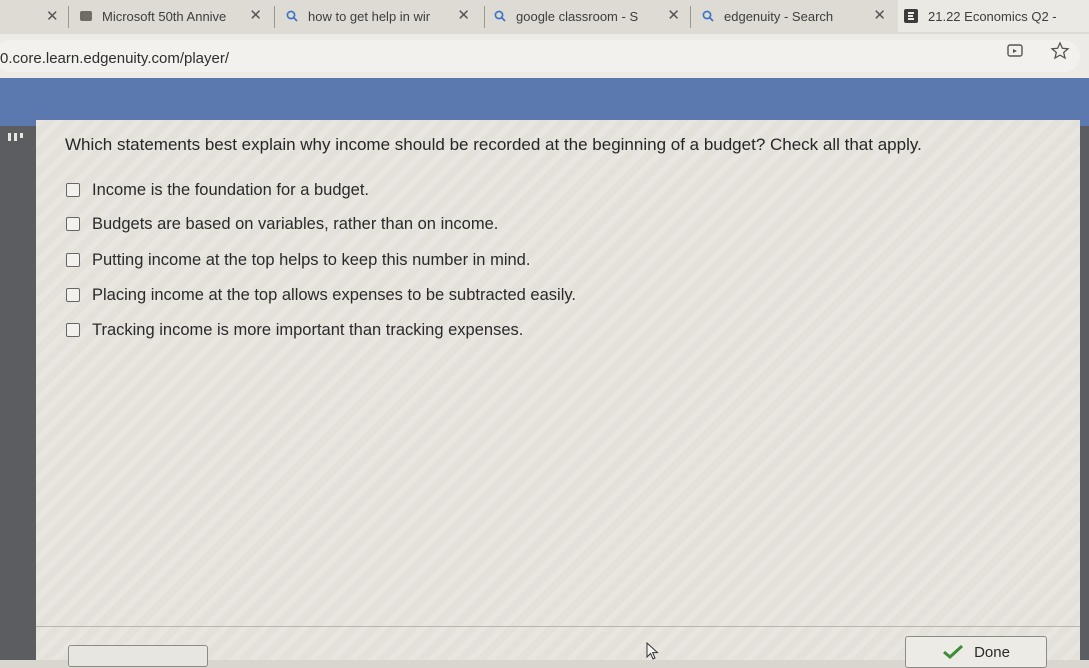 The image size is (1089, 668). I want to click on course-header-banner, so click(544, 102).